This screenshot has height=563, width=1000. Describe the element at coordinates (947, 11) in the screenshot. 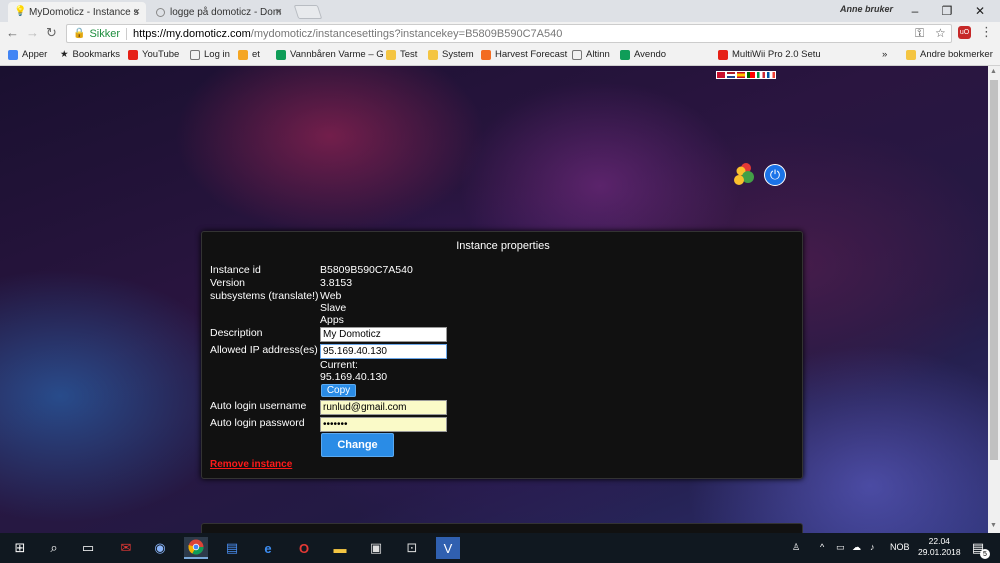

I see `restore-icon: ❐` at that location.